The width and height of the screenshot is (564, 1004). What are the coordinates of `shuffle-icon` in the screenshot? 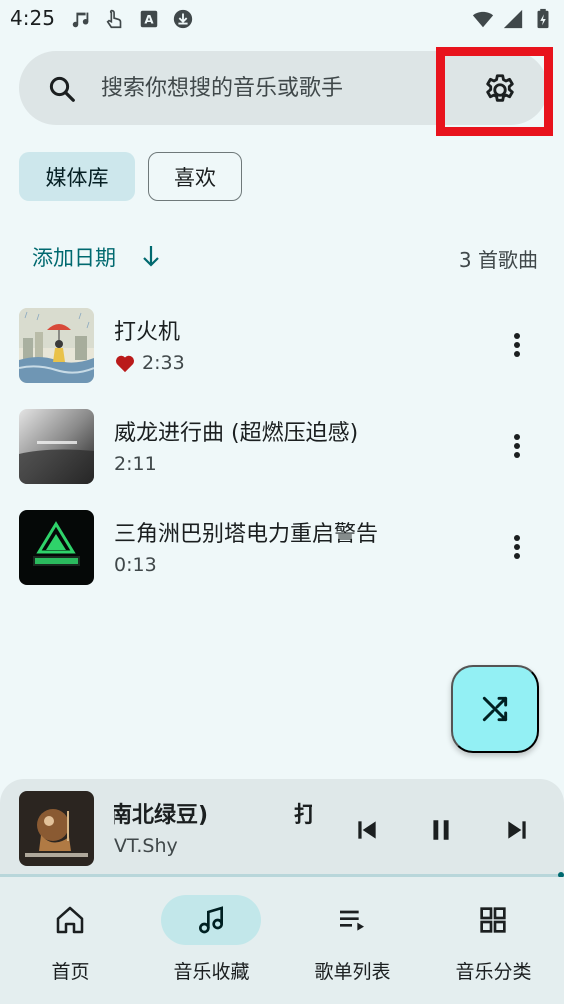 It's located at (495, 709).